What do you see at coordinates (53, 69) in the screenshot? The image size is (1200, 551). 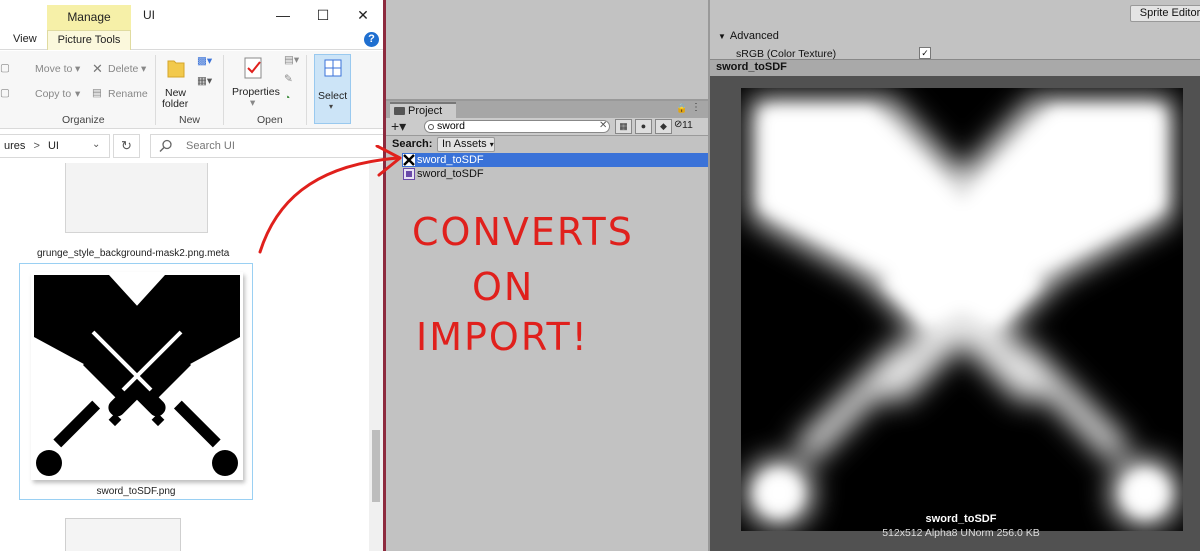 I see `move-to-button: Move to` at bounding box center [53, 69].